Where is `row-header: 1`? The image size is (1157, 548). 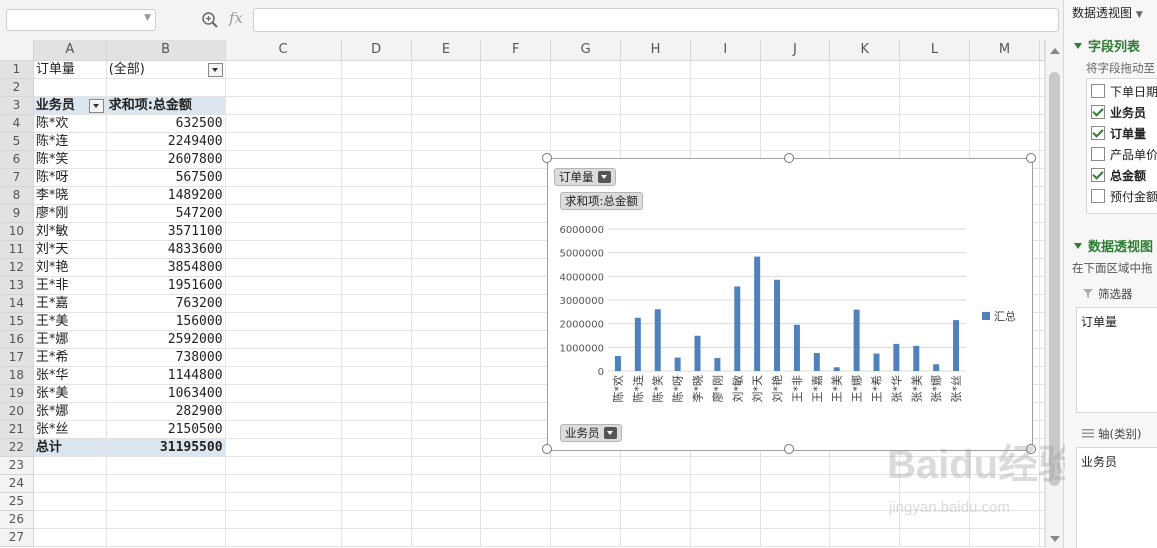 row-header: 1 is located at coordinates (17, 69).